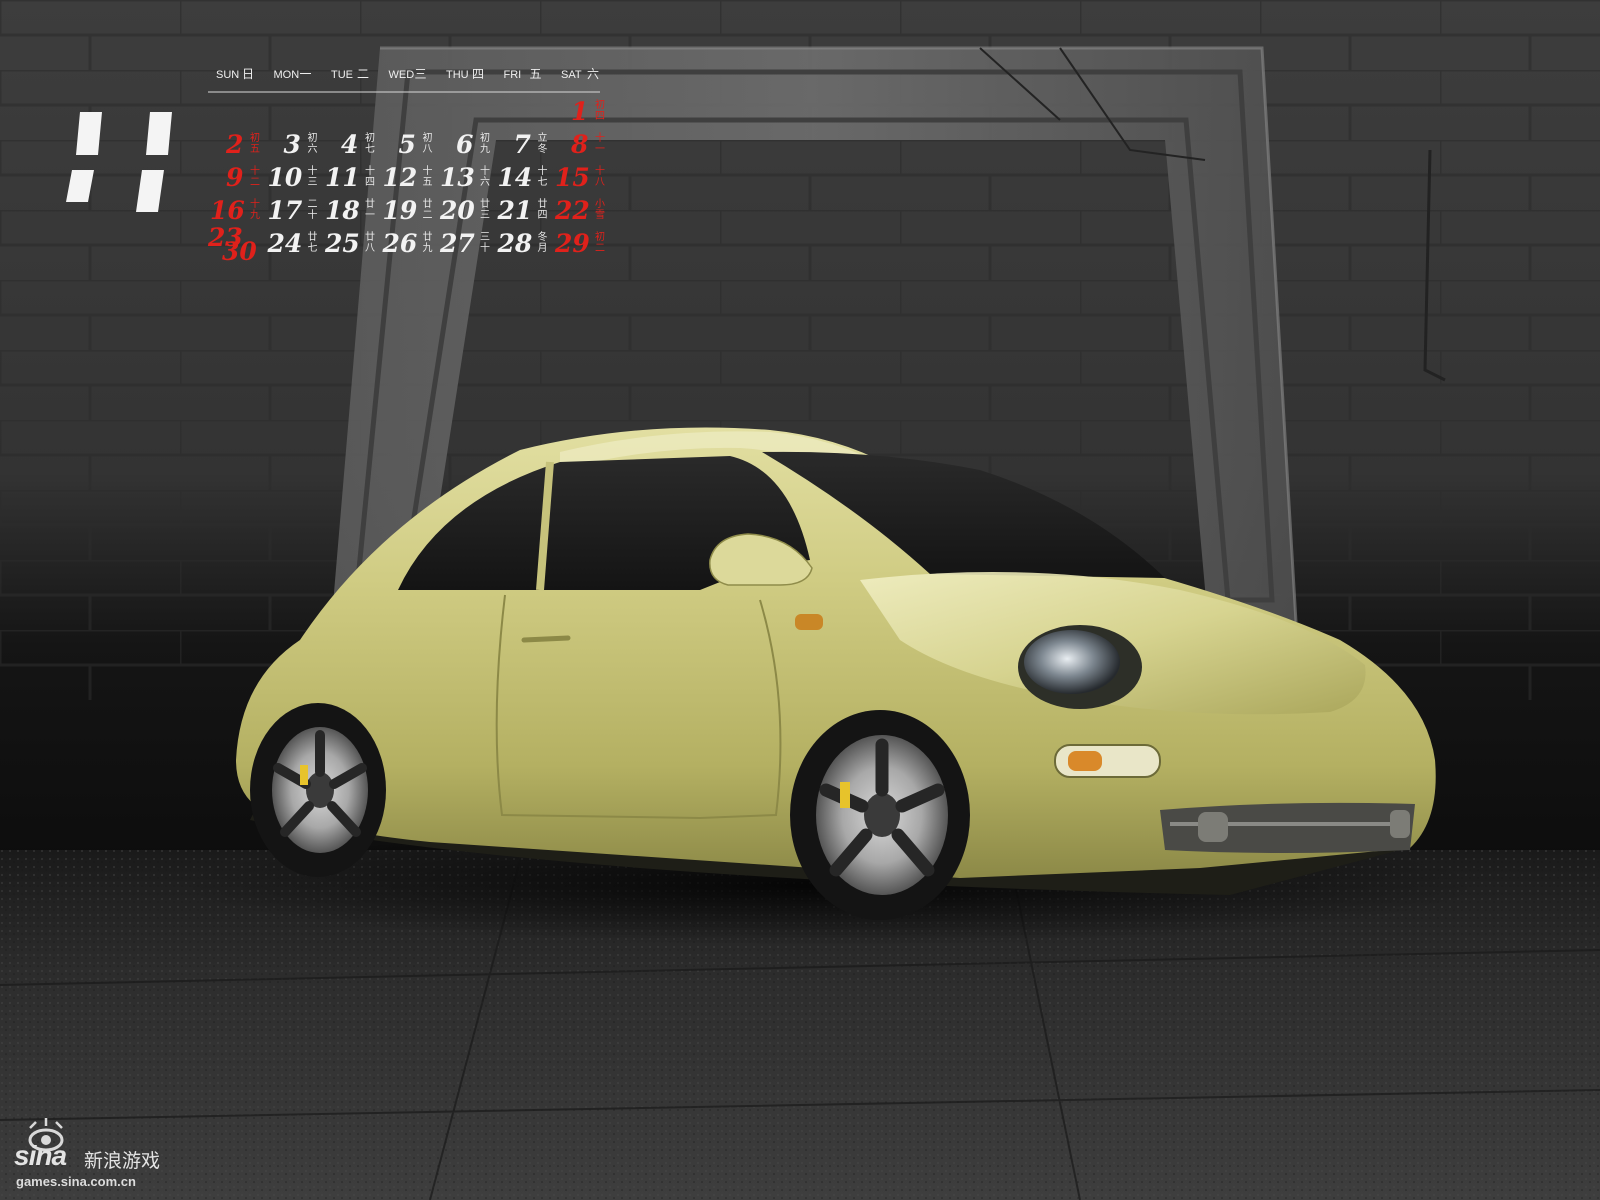  Describe the element at coordinates (600, 182) in the screenshot. I see `lunar-date-15-1: 八` at that location.